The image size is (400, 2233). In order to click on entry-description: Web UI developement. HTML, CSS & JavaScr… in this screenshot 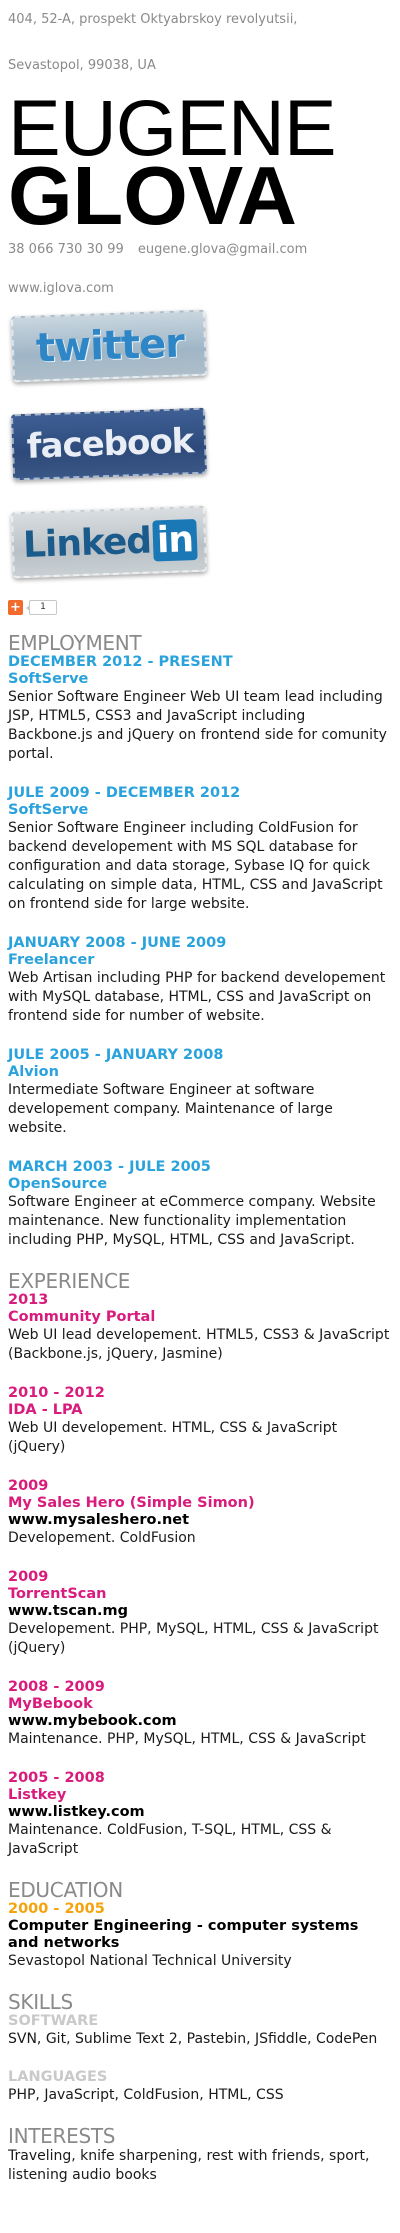, I will do `click(173, 1437)`.